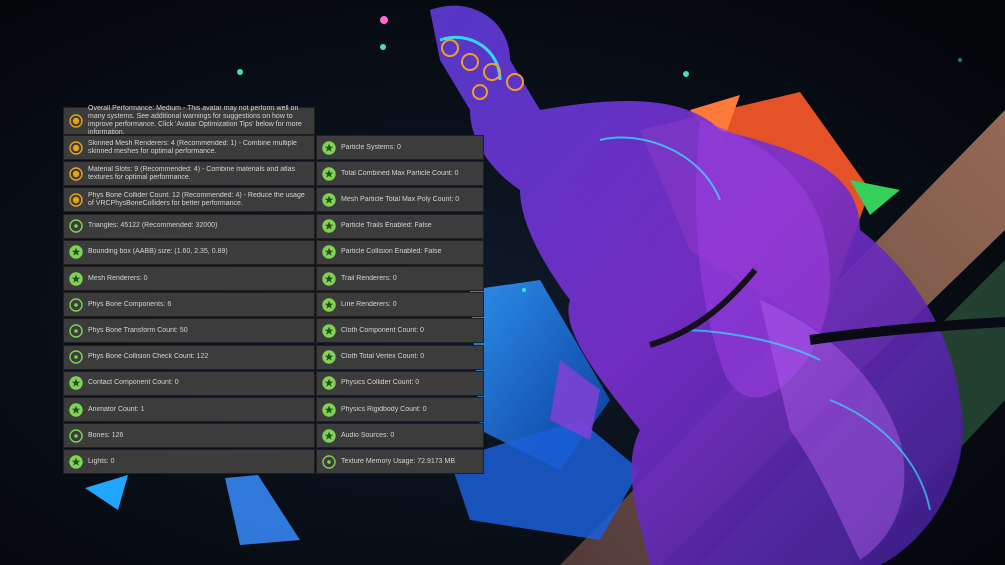 This screenshot has height=565, width=1005. I want to click on stat-text: Audio Sources: 0, so click(368, 435).